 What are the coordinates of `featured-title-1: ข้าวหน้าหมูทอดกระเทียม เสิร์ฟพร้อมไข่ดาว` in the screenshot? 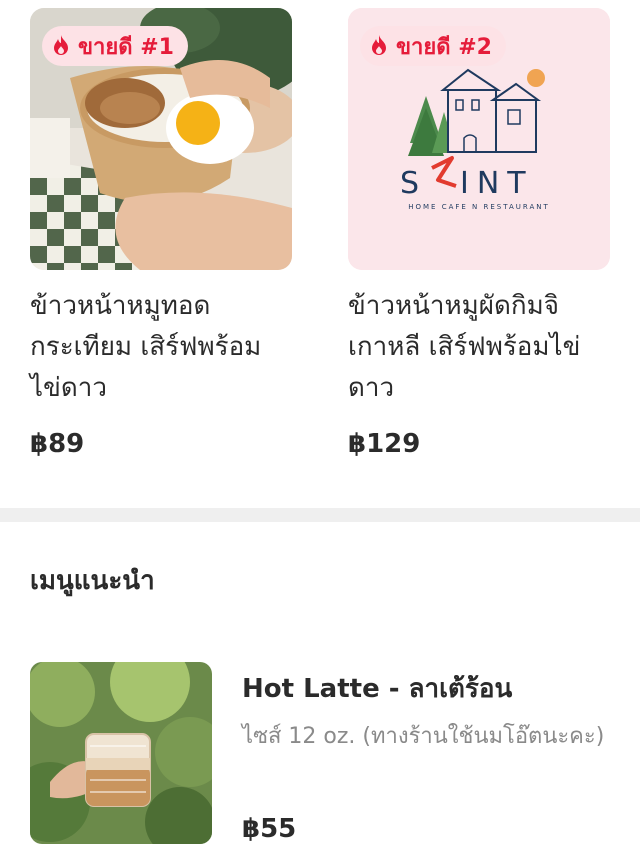 It's located at (161, 347).